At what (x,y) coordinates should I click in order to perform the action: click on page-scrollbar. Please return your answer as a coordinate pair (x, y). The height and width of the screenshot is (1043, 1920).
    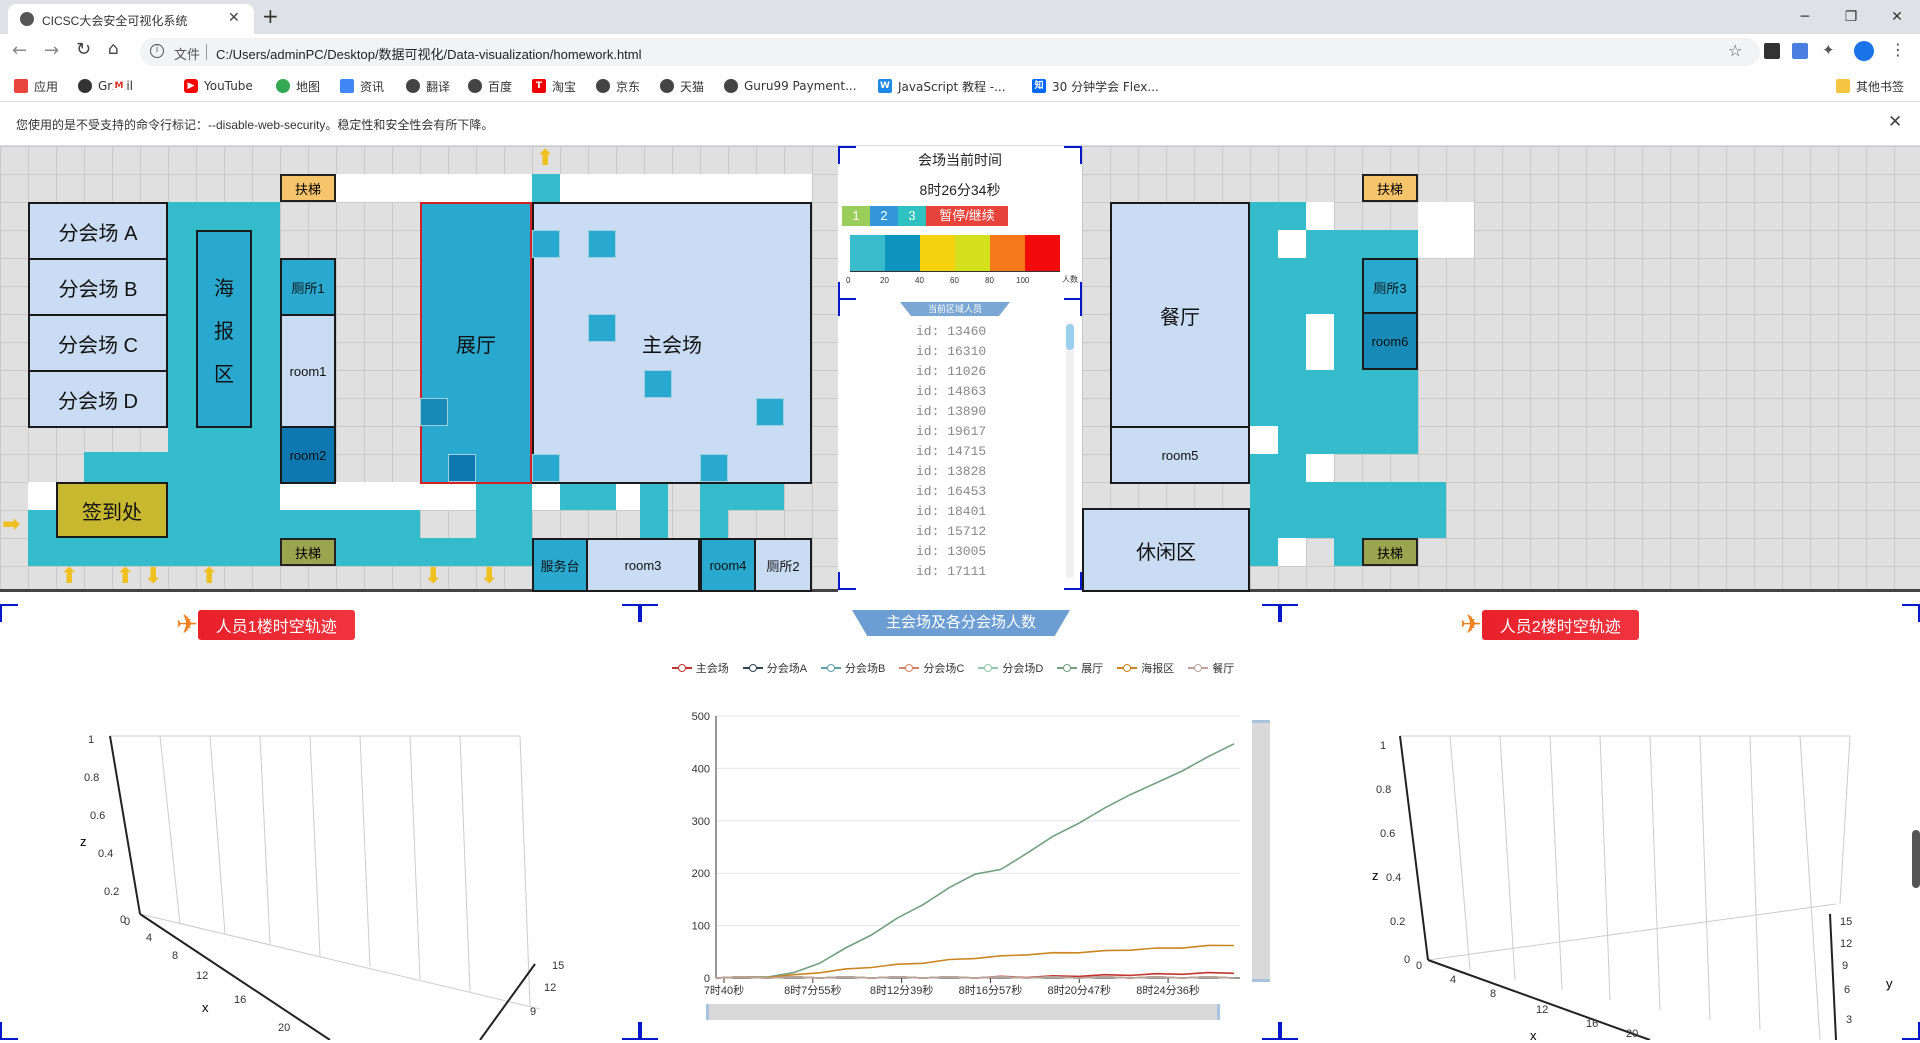
    Looking at the image, I should click on (1916, 859).